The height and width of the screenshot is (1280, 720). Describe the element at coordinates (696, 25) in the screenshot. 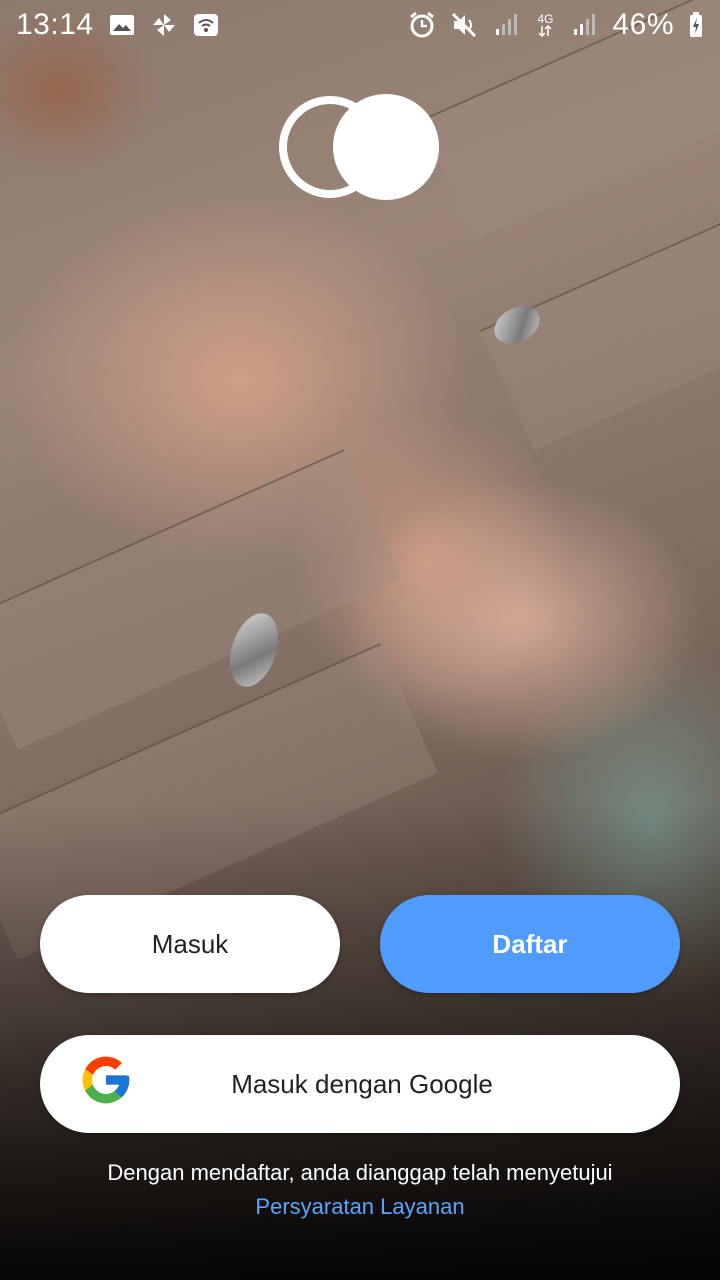

I see `battery-charging-icon` at that location.